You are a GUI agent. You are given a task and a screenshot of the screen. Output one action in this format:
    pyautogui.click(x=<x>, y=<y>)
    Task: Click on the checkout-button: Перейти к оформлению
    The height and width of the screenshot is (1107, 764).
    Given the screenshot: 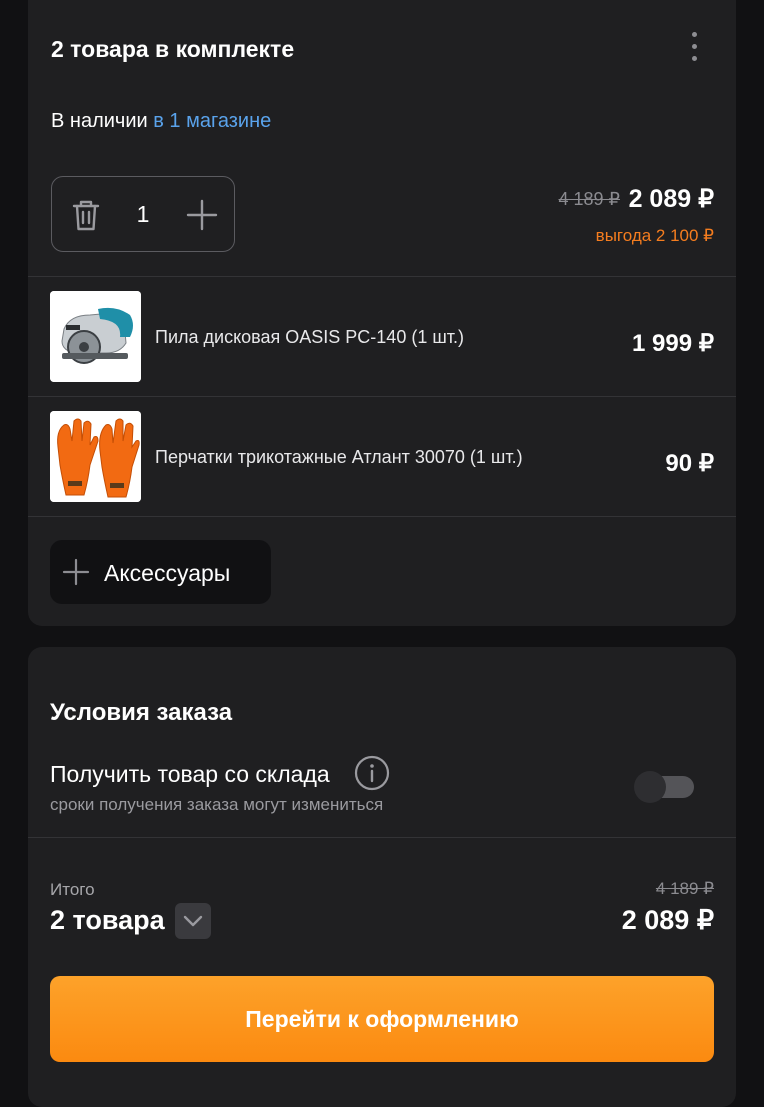 What is the action you would take?
    pyautogui.click(x=382, y=1019)
    